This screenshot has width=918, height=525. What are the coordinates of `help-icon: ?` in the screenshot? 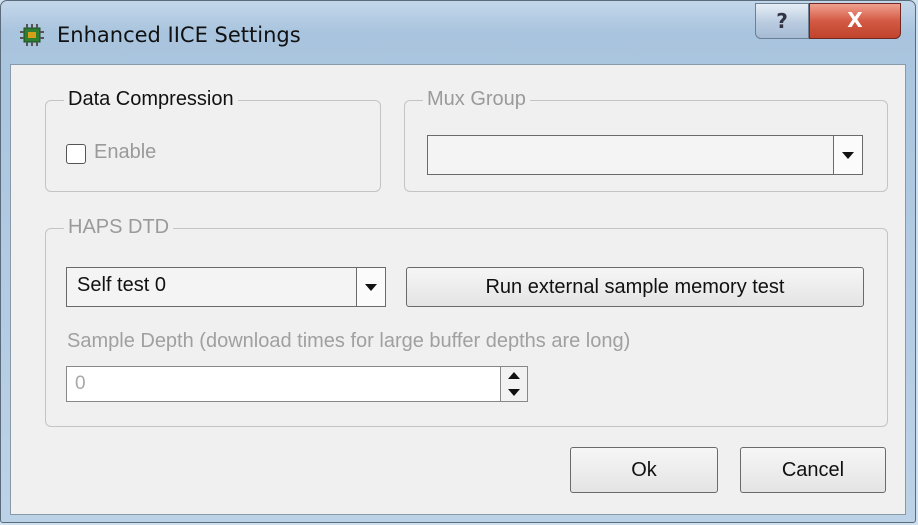 It's located at (782, 21).